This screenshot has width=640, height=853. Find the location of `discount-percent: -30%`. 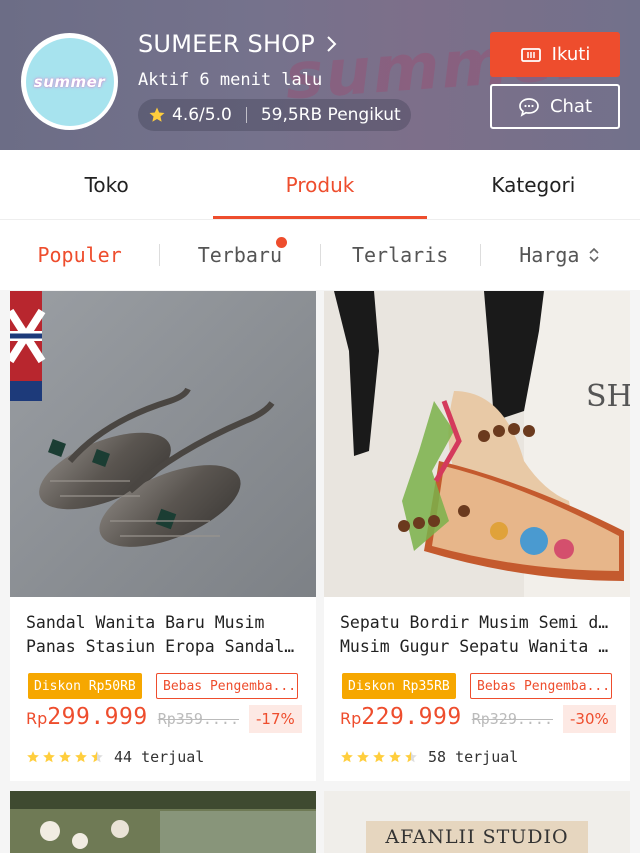

discount-percent: -30% is located at coordinates (589, 719).